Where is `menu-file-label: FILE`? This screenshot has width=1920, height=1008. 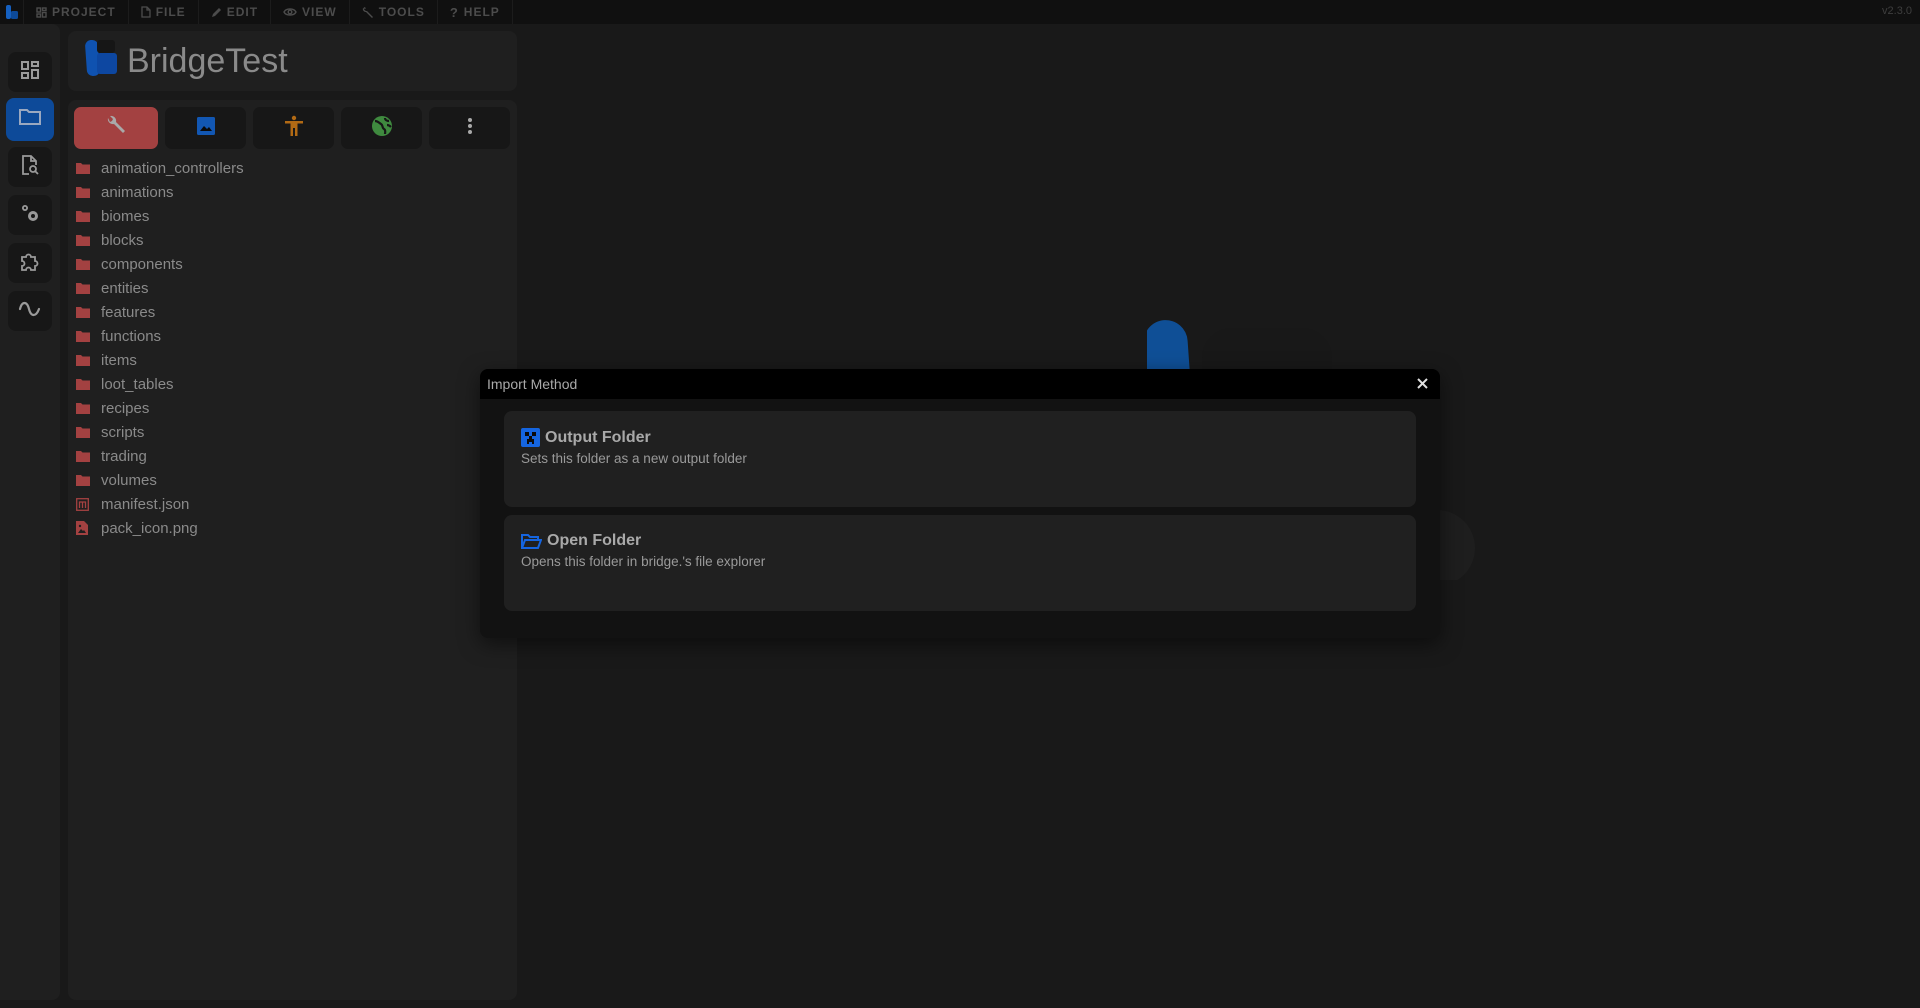
menu-file-label: FILE is located at coordinates (170, 12).